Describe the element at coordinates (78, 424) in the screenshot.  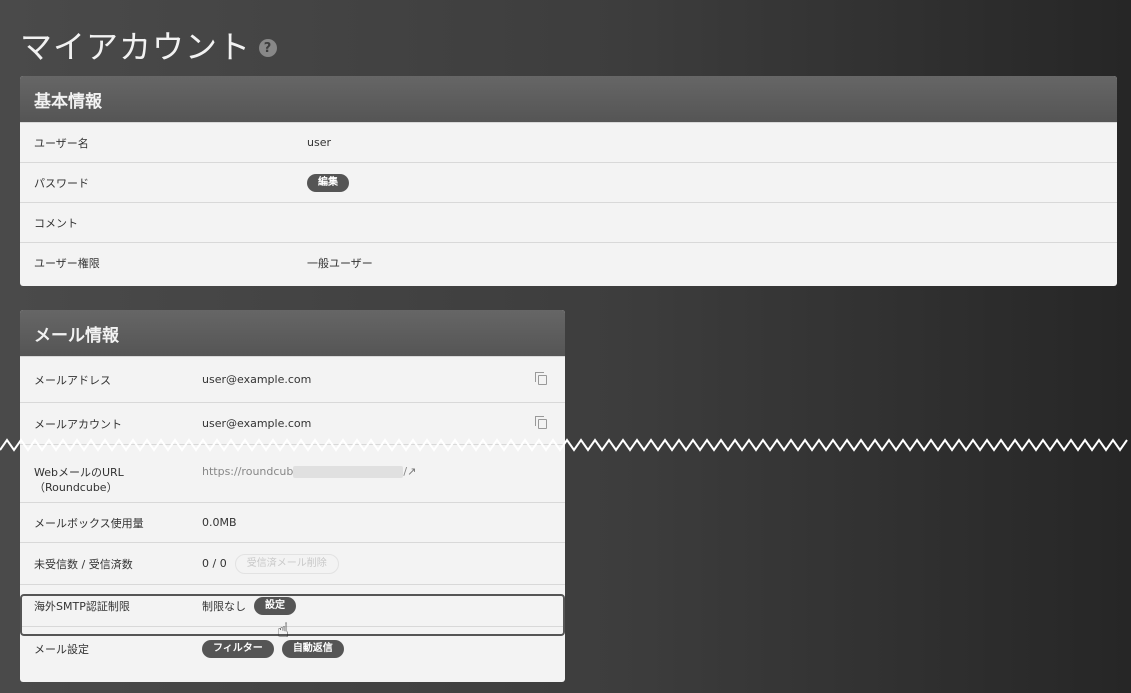
I see `mail-account-label: メールアカウント` at that location.